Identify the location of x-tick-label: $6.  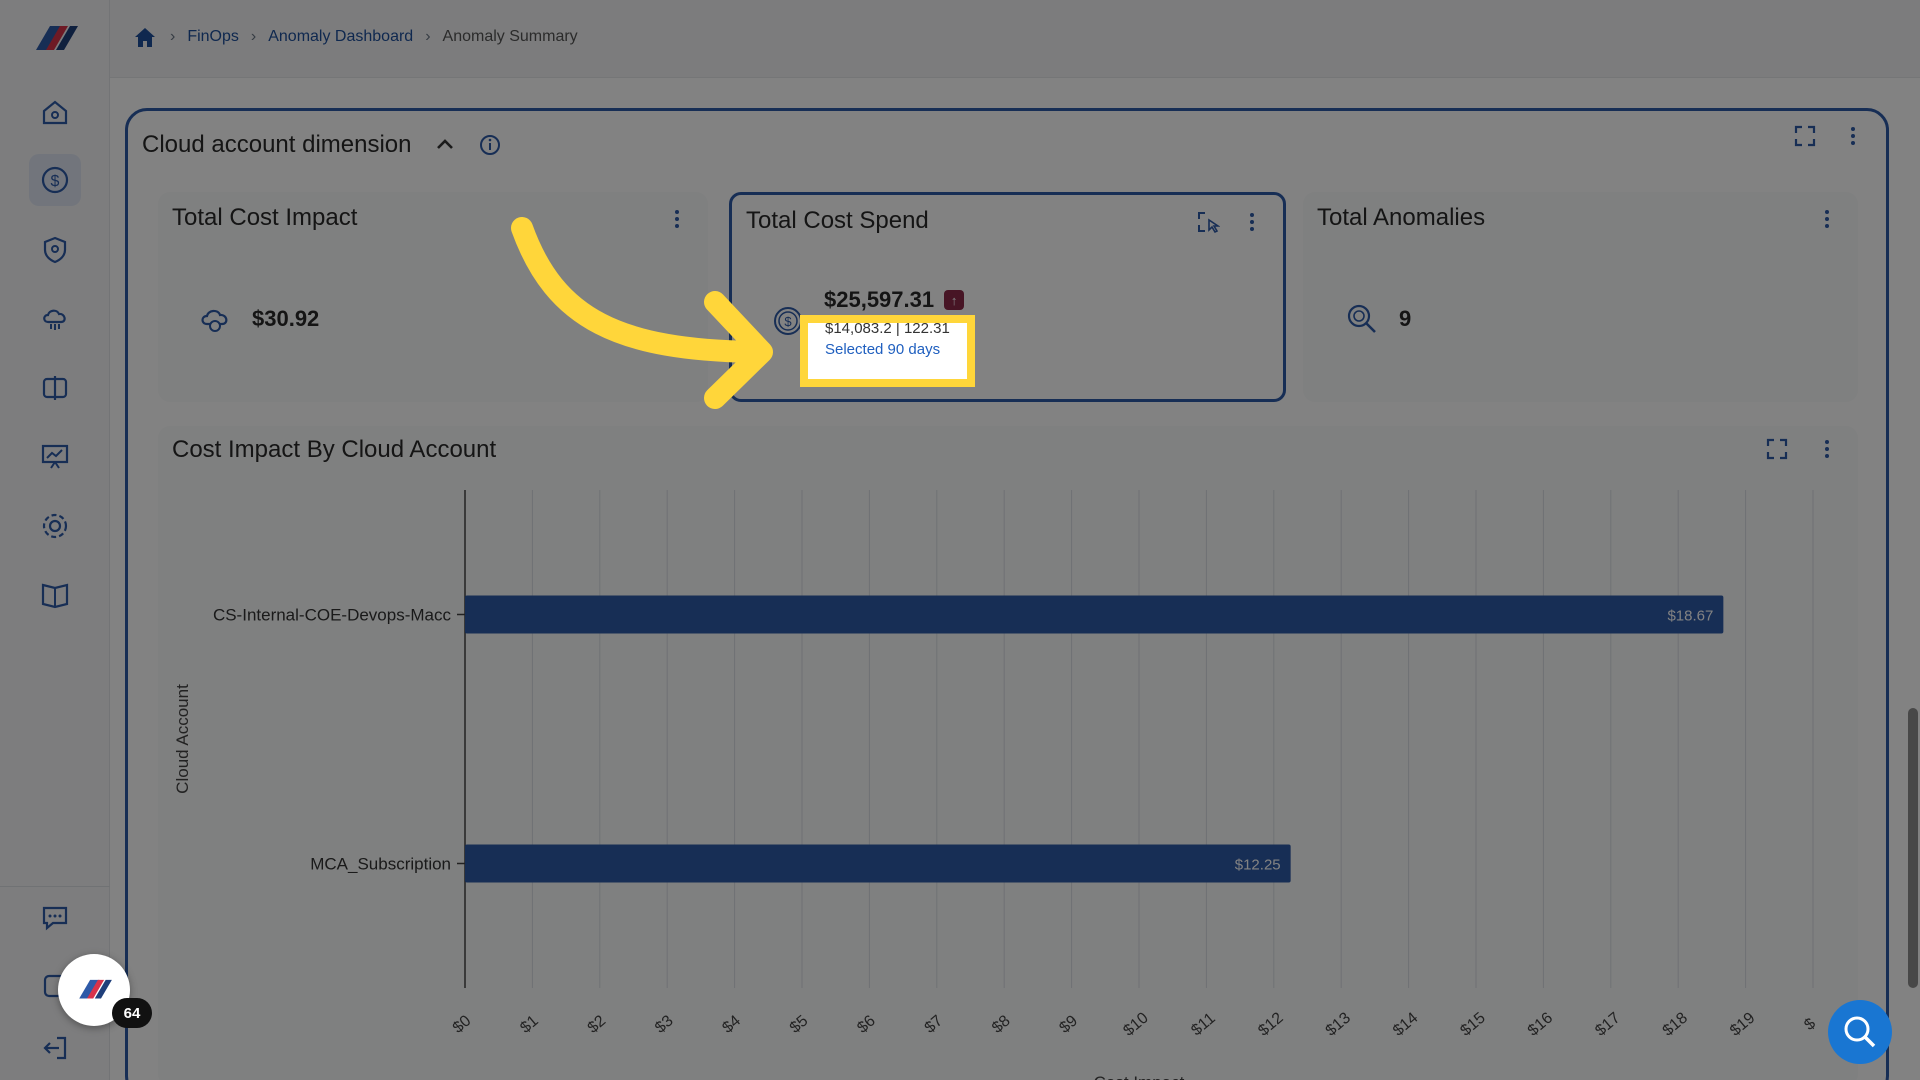
(866, 1024).